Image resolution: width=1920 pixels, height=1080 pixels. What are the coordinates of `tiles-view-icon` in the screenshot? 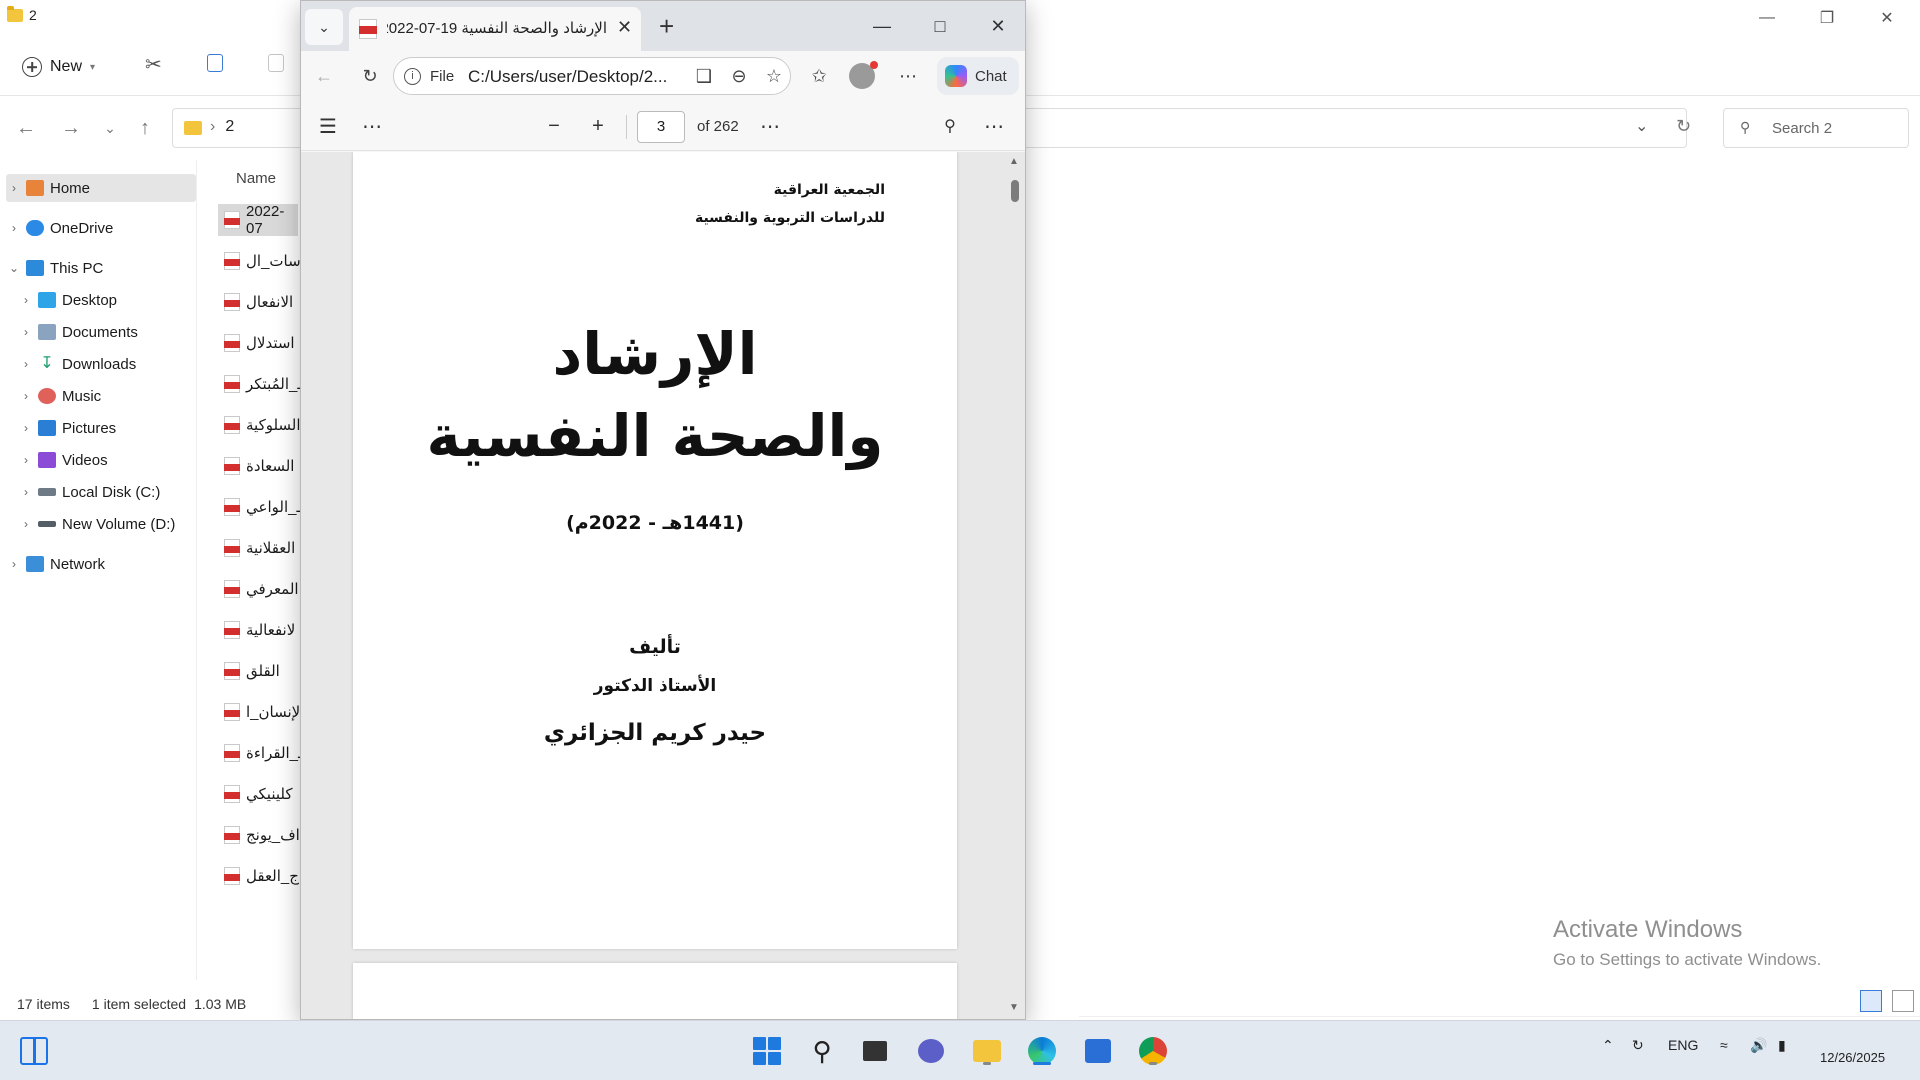 It's located at (1903, 1001).